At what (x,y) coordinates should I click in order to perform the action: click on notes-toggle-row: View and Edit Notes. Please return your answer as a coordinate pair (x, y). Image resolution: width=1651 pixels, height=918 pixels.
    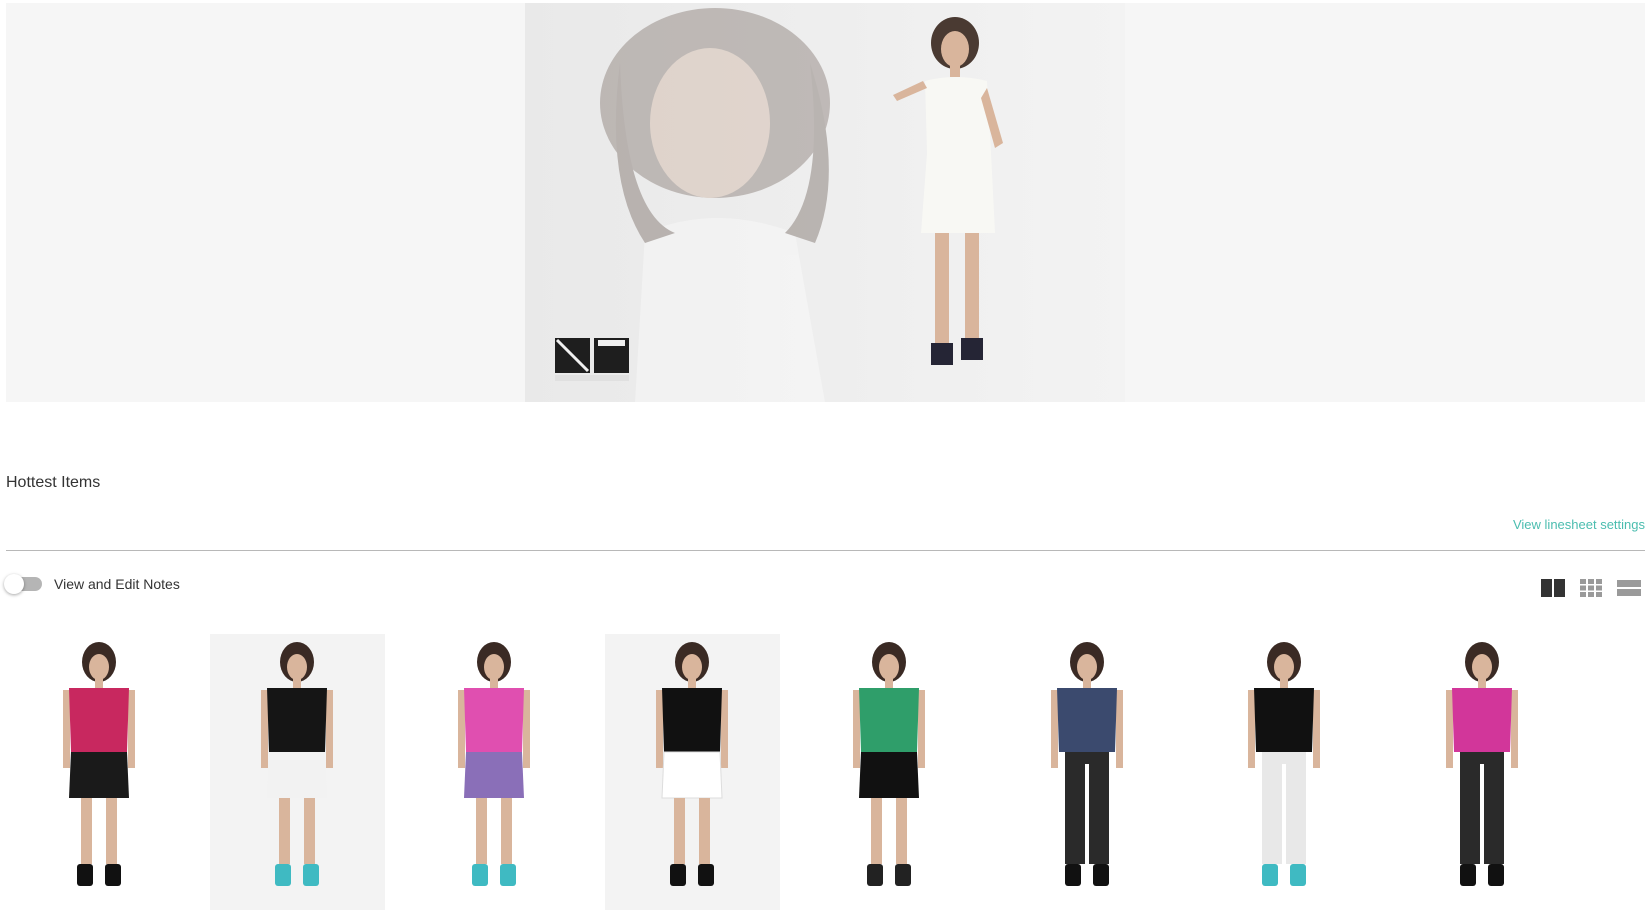
    Looking at the image, I should click on (92, 584).